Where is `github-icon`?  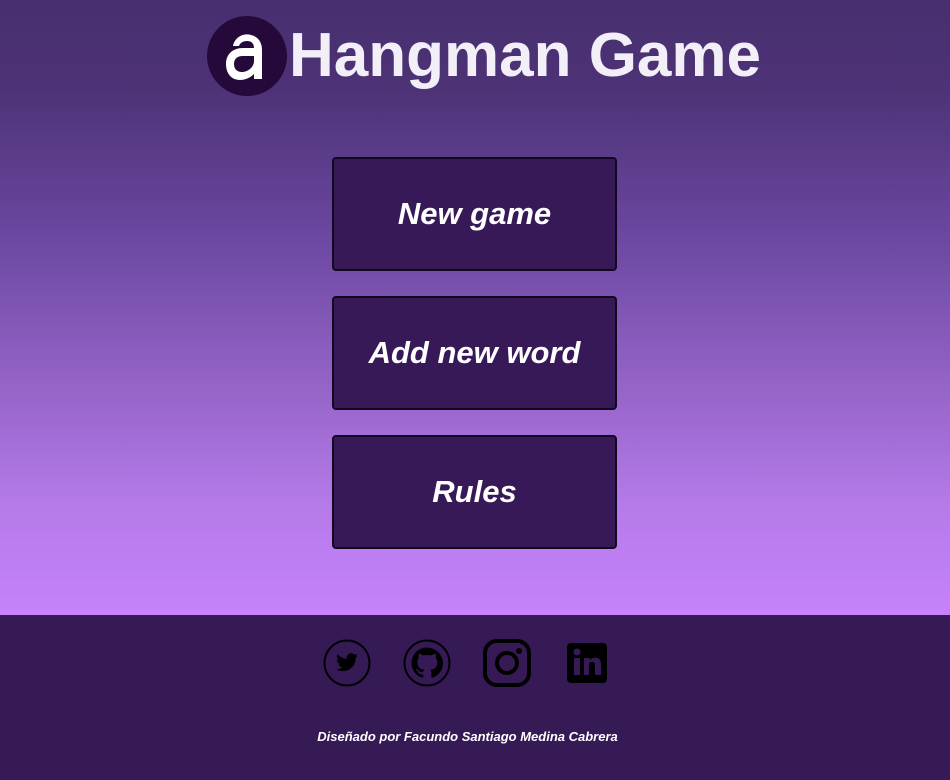
github-icon is located at coordinates (427, 663).